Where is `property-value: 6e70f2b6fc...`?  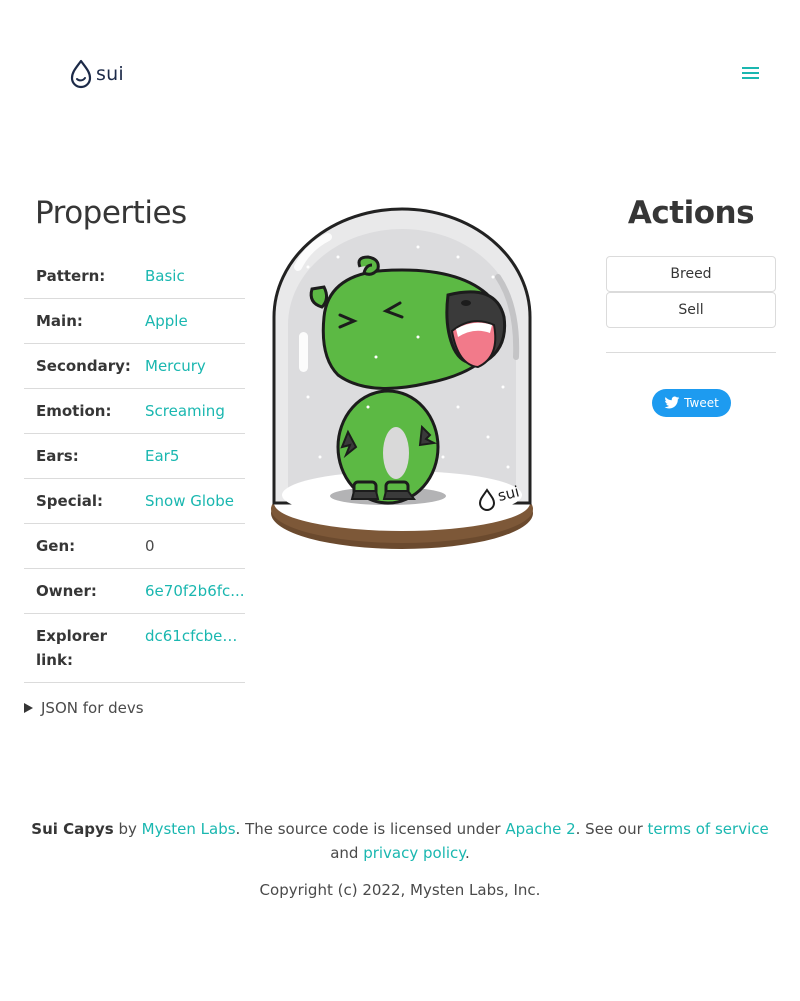
property-value: 6e70f2b6fc... is located at coordinates (189, 591).